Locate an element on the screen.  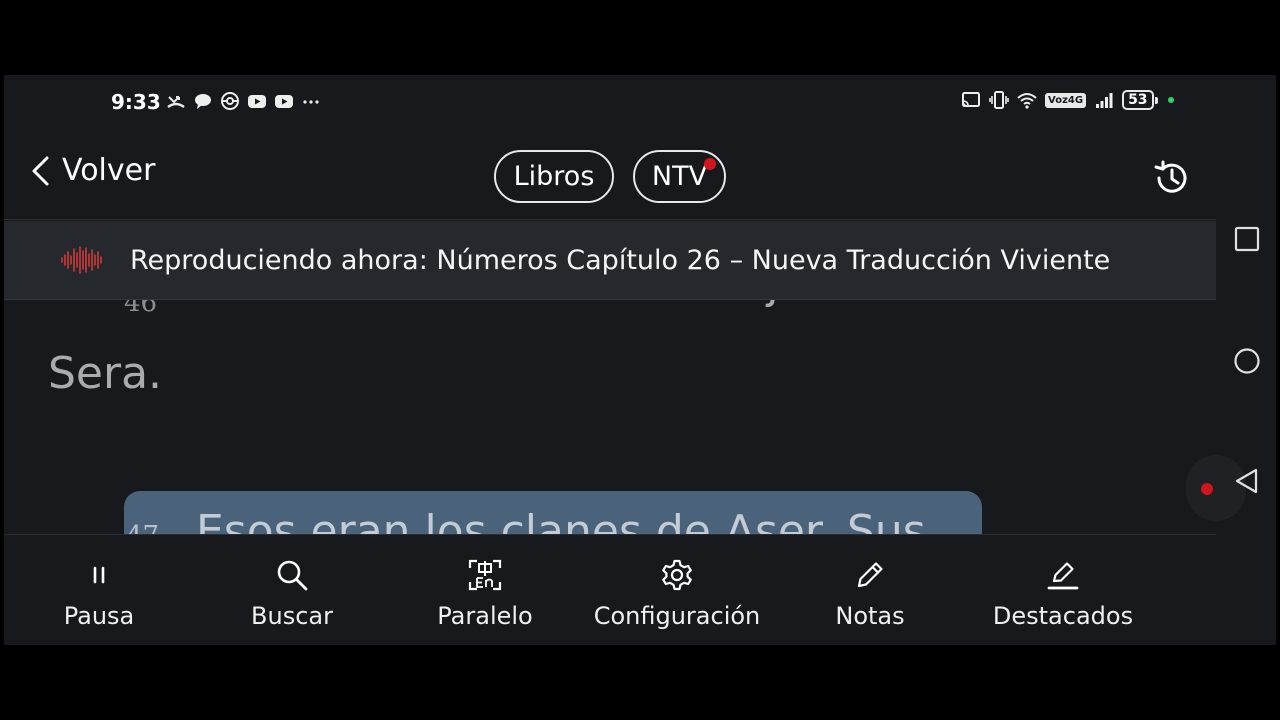
parallel-button: Paralelo is located at coordinates (485, 590).